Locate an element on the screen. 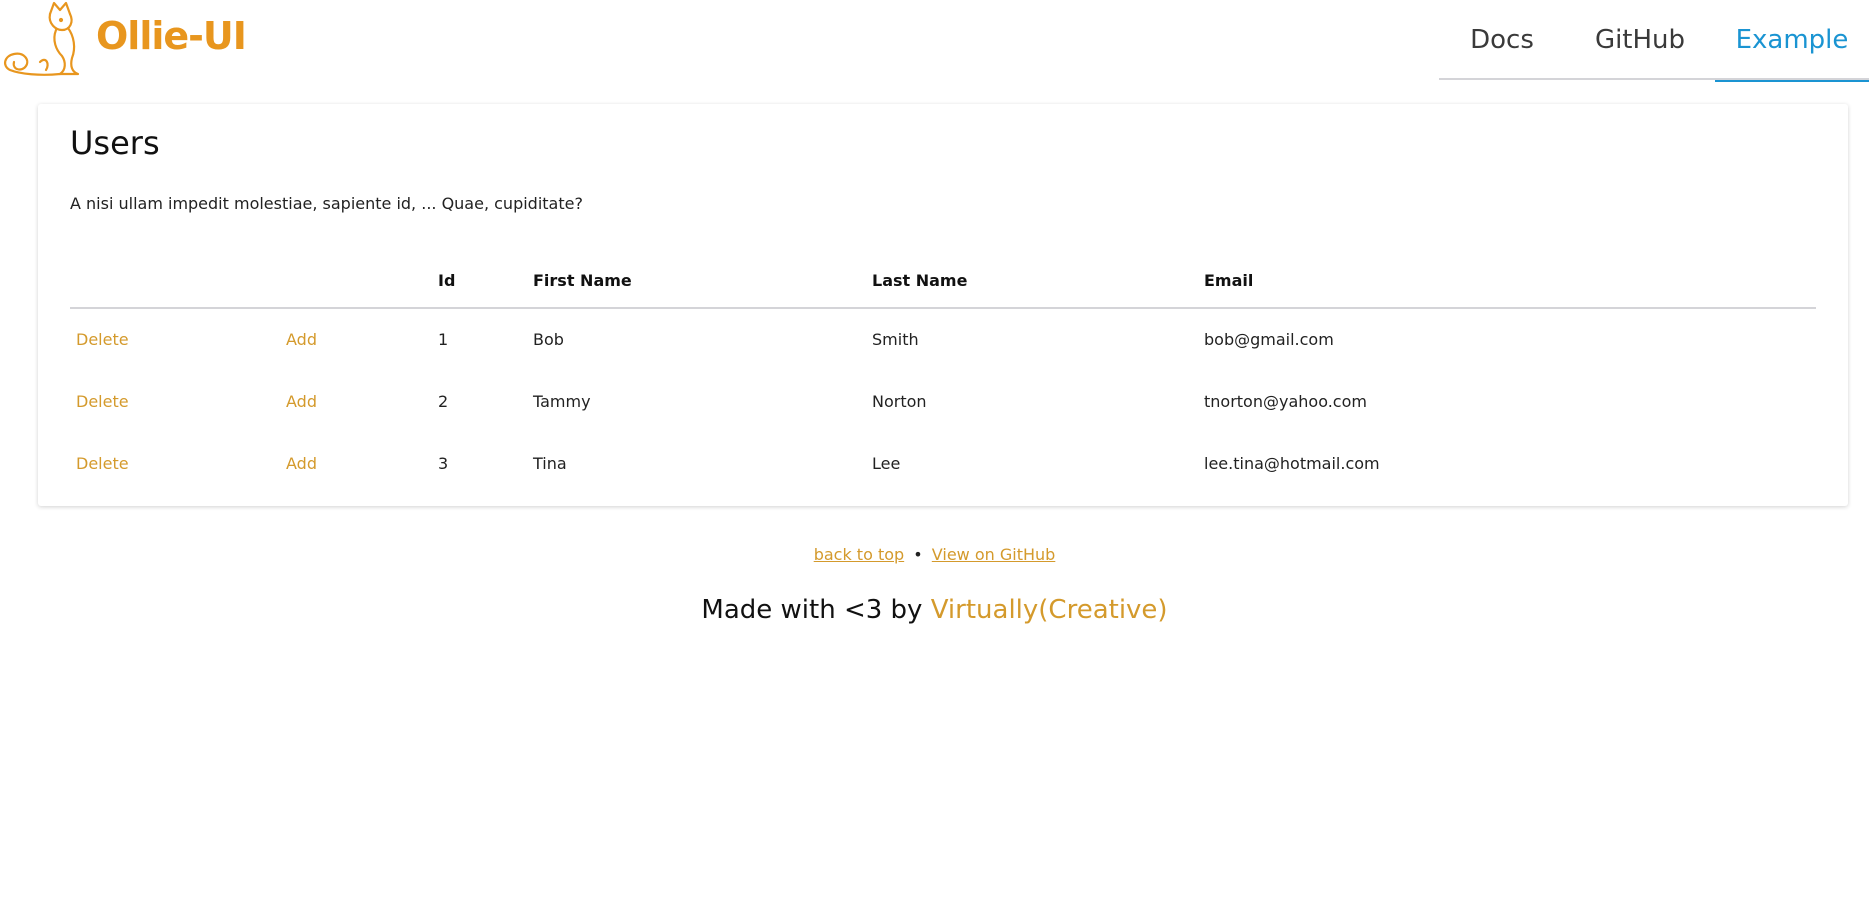 The image size is (1869, 917). table-row: Delete Add 1 Bob Smith bob@gmail.com is located at coordinates (943, 339).